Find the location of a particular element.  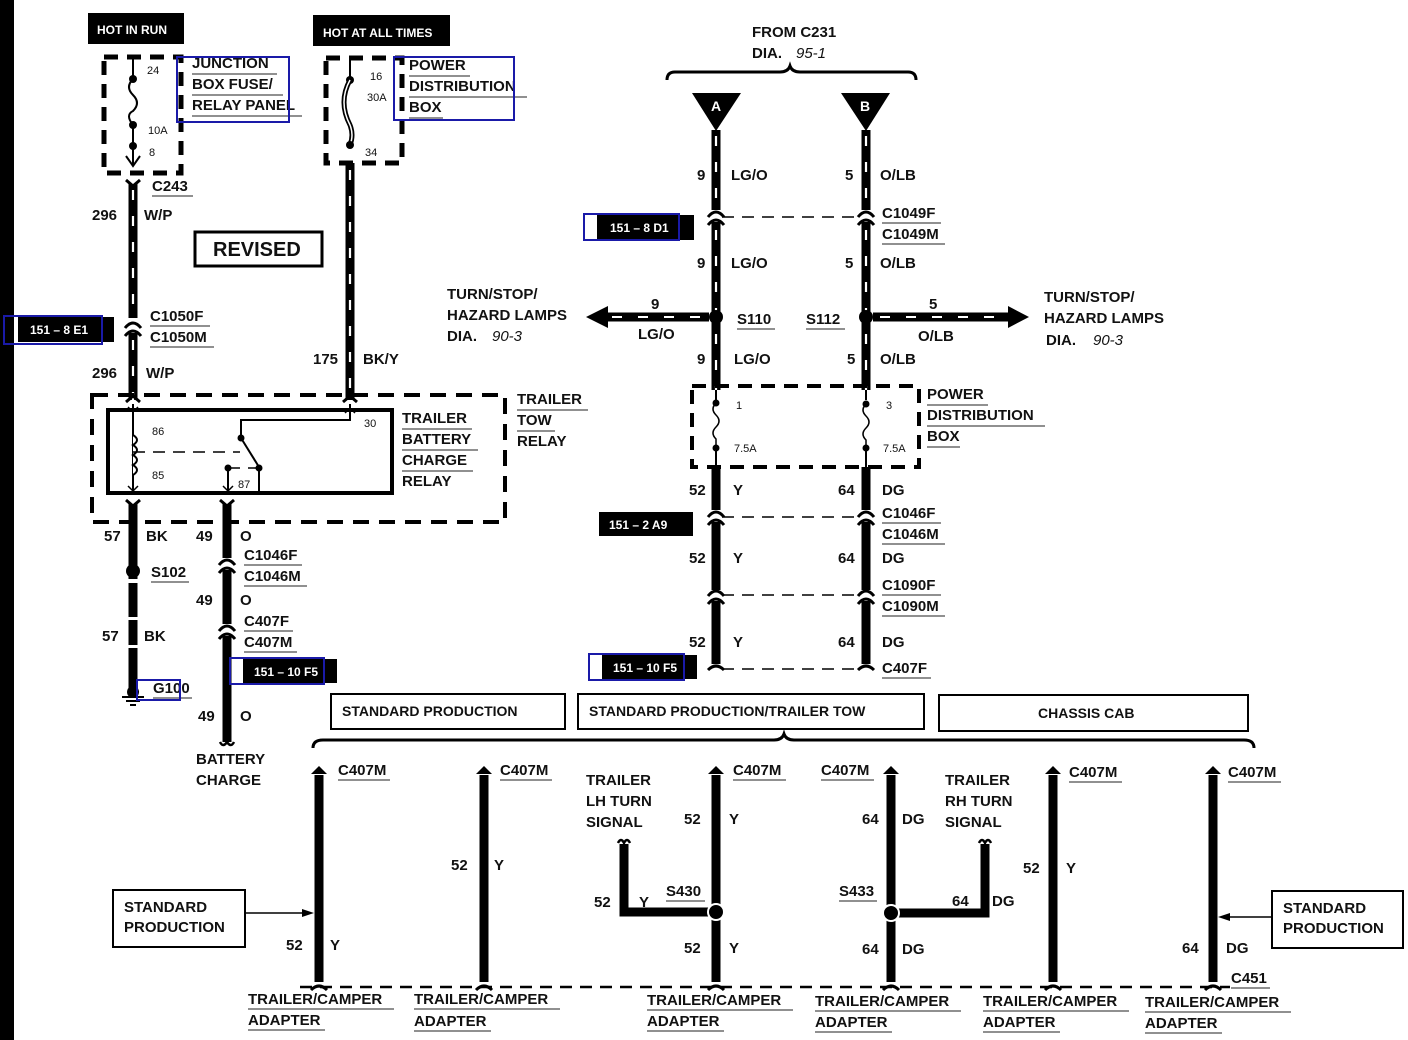

relay-pin-86: 86 is located at coordinates (158, 432).